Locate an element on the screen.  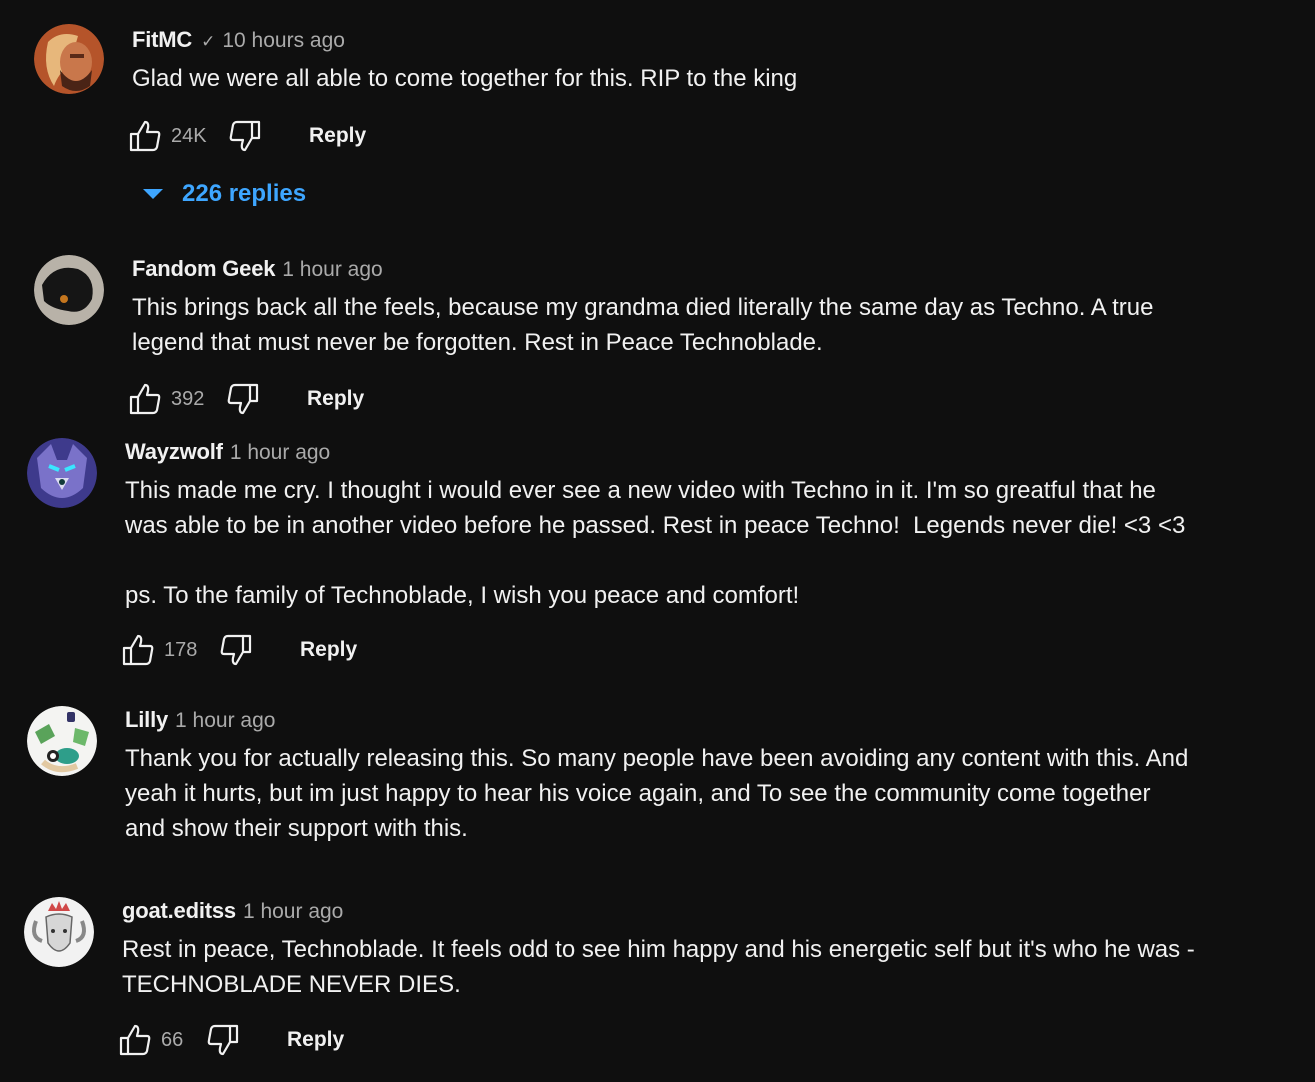
like-count: 66 is located at coordinates (172, 1039).